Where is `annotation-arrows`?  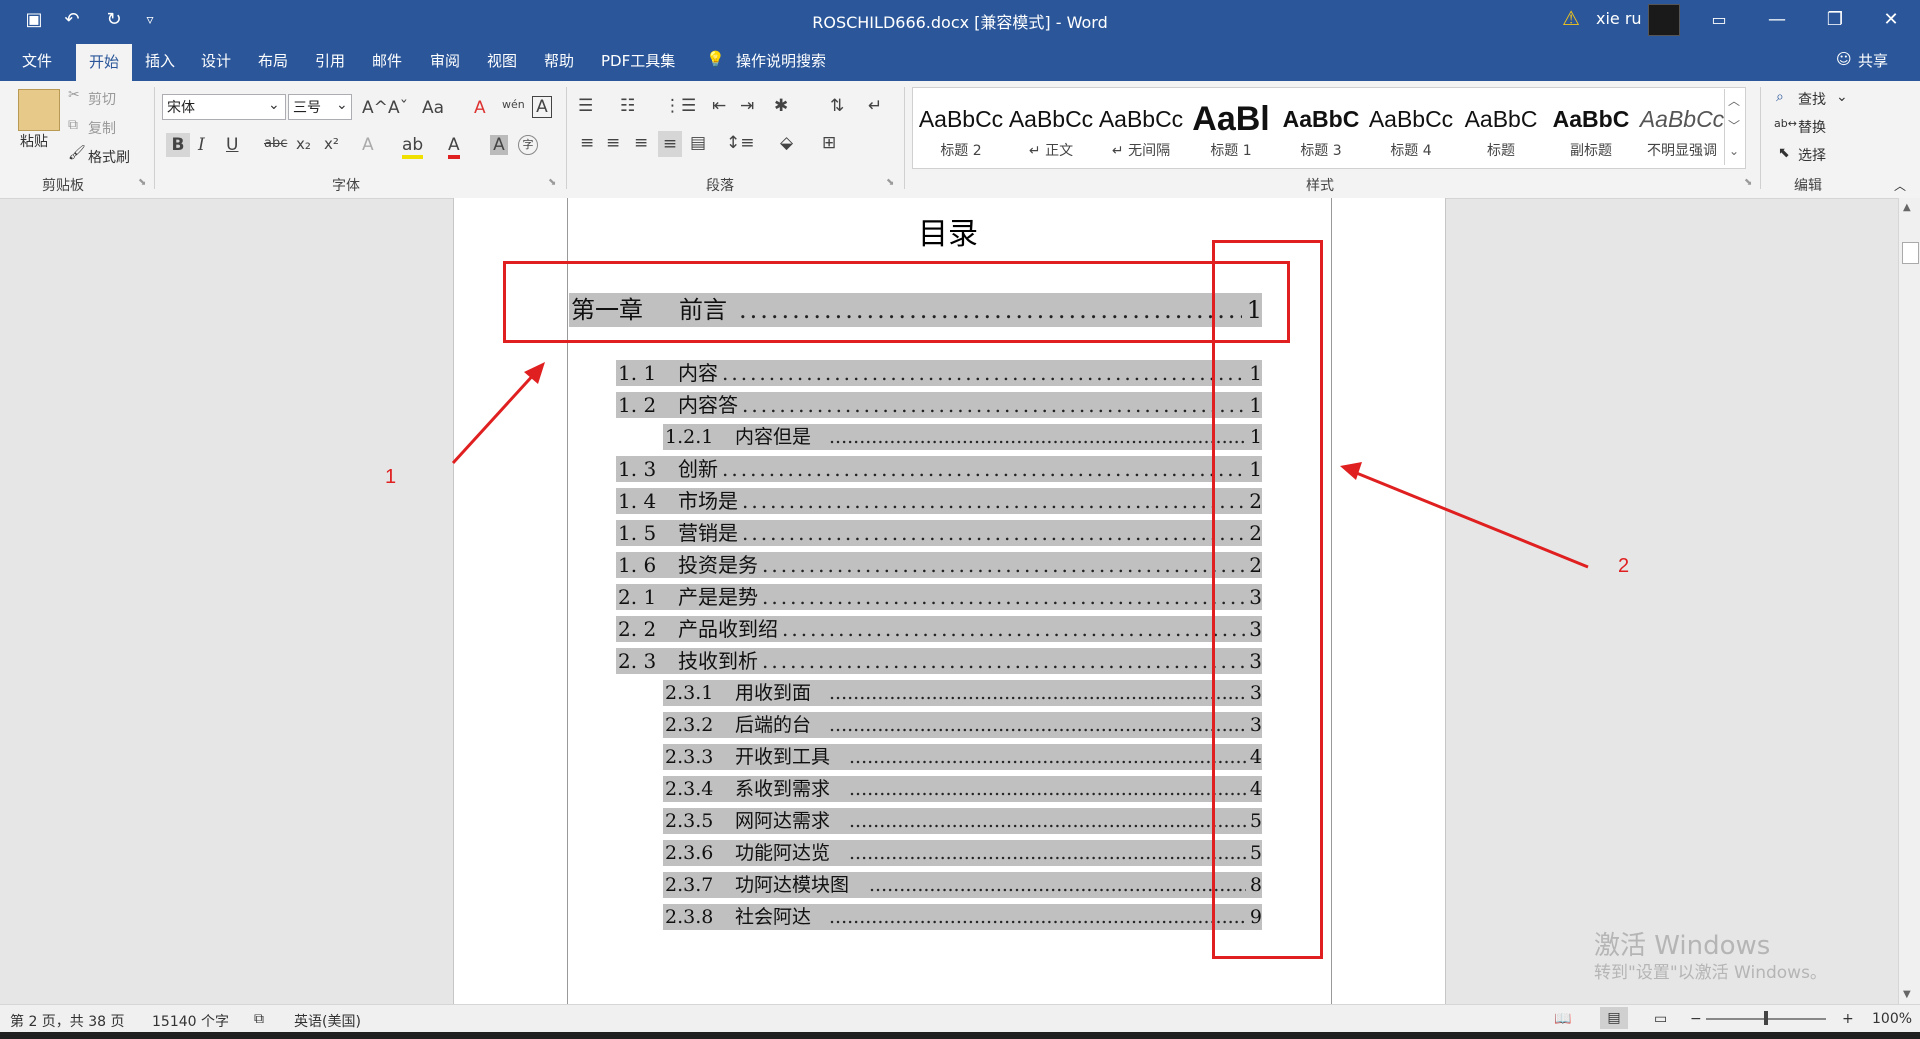 annotation-arrows is located at coordinates (1020, 465).